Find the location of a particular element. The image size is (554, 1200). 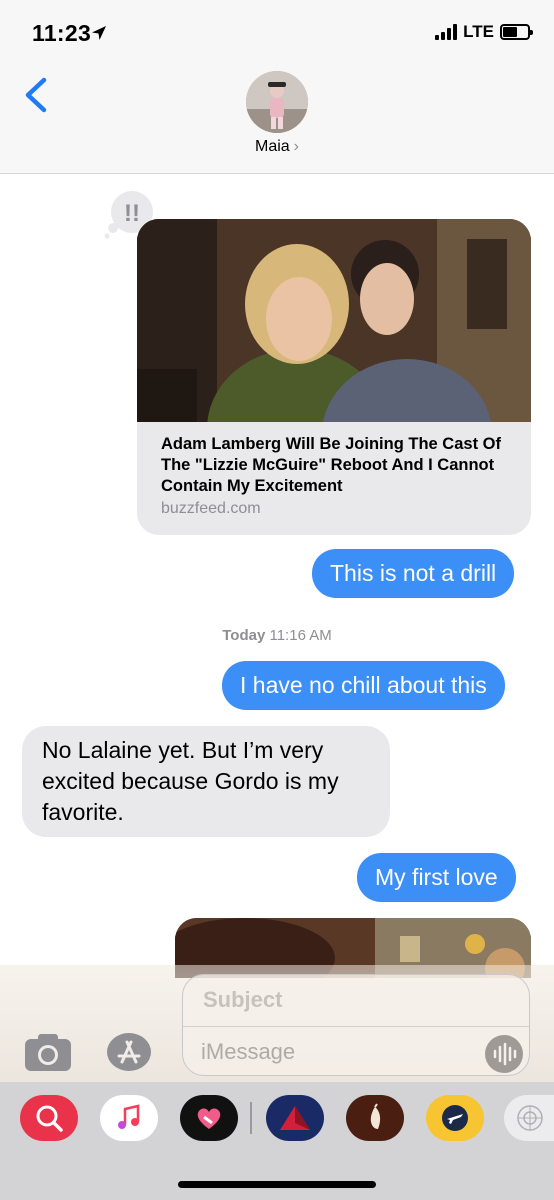

waveform-icon is located at coordinates (505, 1054).